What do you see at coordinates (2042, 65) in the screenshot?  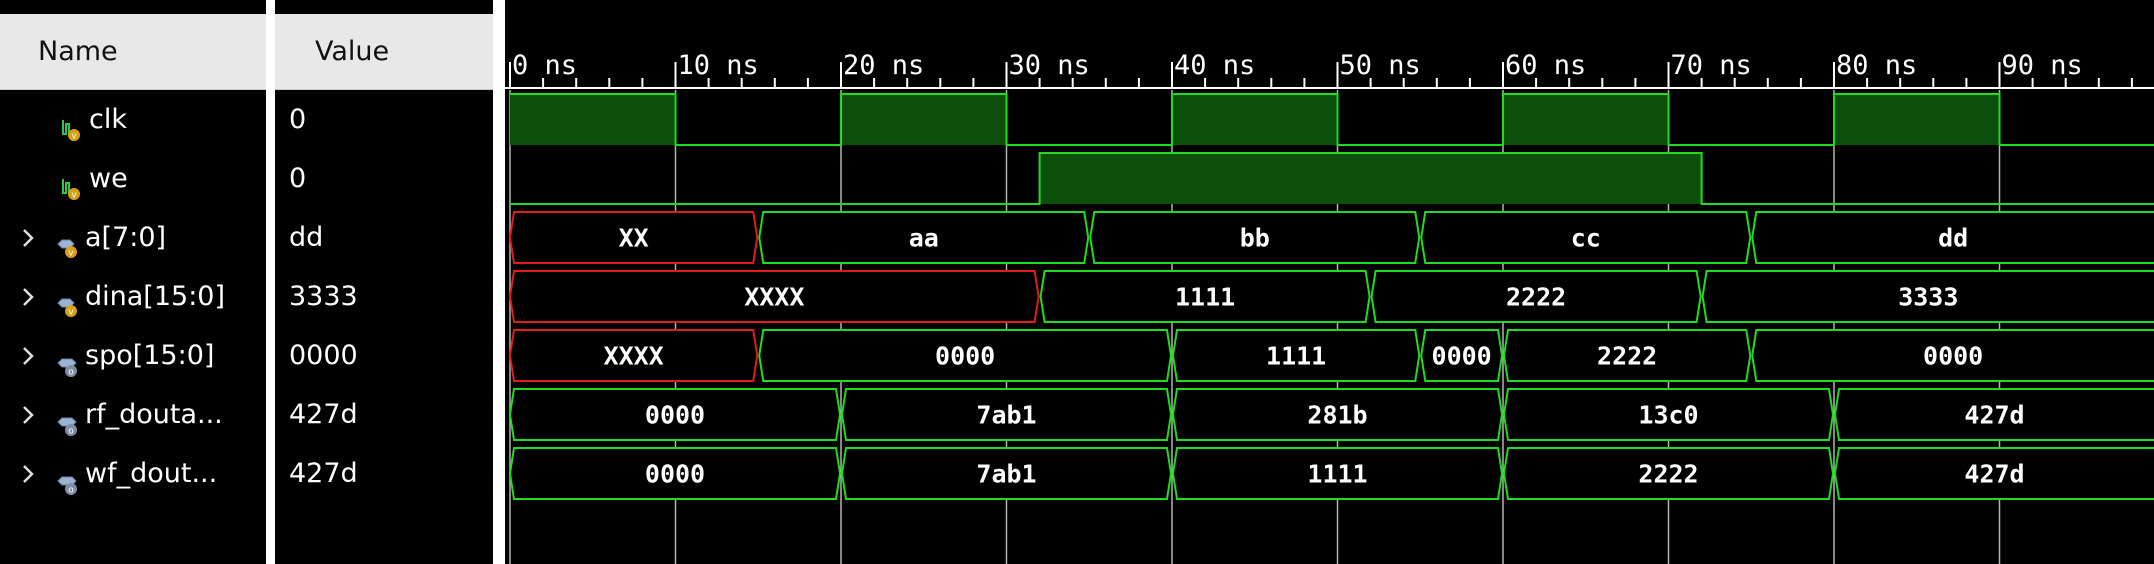 I see `tick-label: 90 ns` at bounding box center [2042, 65].